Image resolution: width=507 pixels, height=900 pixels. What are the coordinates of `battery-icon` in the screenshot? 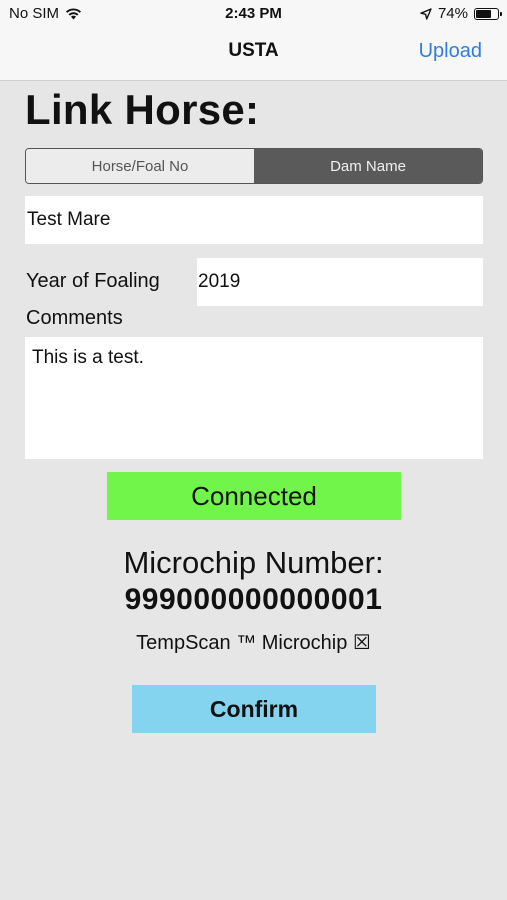 It's located at (488, 13).